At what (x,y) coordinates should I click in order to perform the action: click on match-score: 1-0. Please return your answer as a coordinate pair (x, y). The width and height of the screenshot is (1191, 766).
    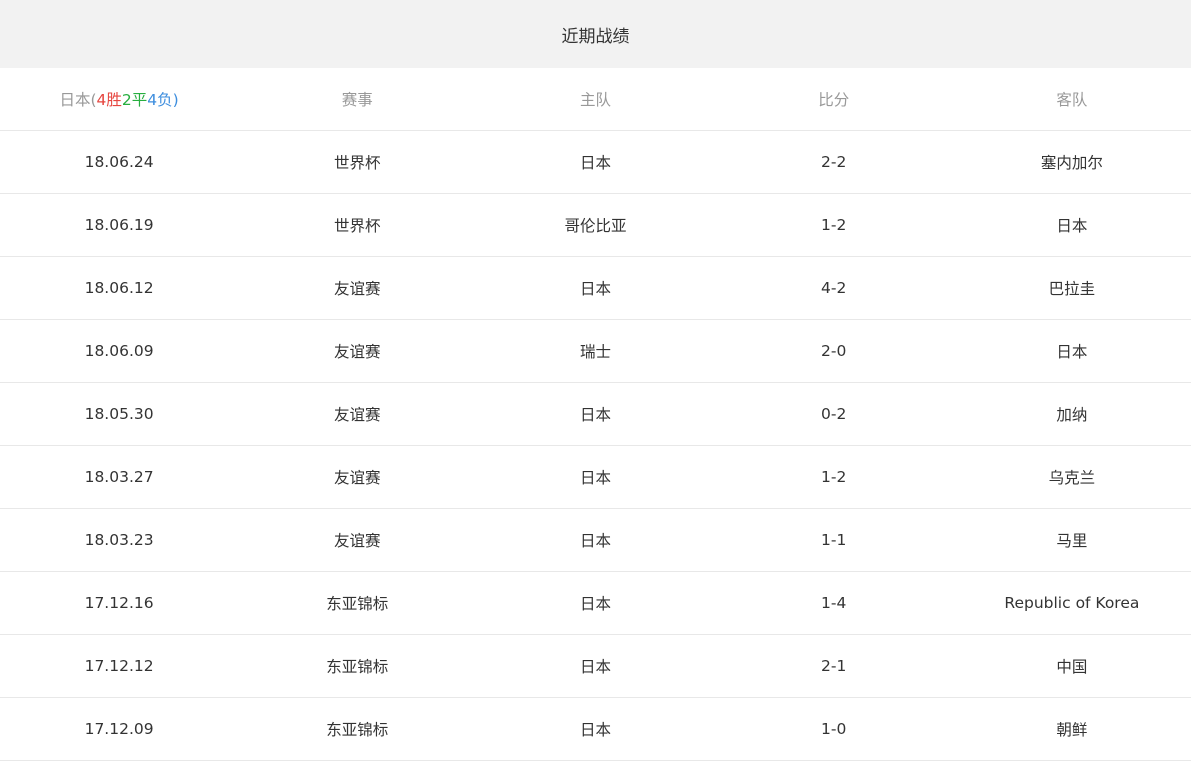
    Looking at the image, I should click on (834, 729).